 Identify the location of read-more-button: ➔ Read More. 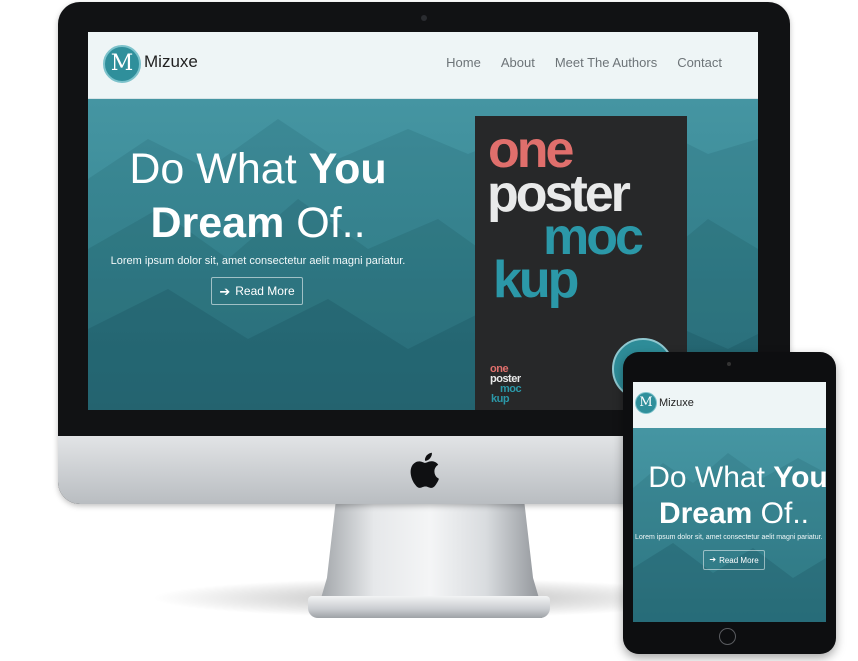
(257, 291).